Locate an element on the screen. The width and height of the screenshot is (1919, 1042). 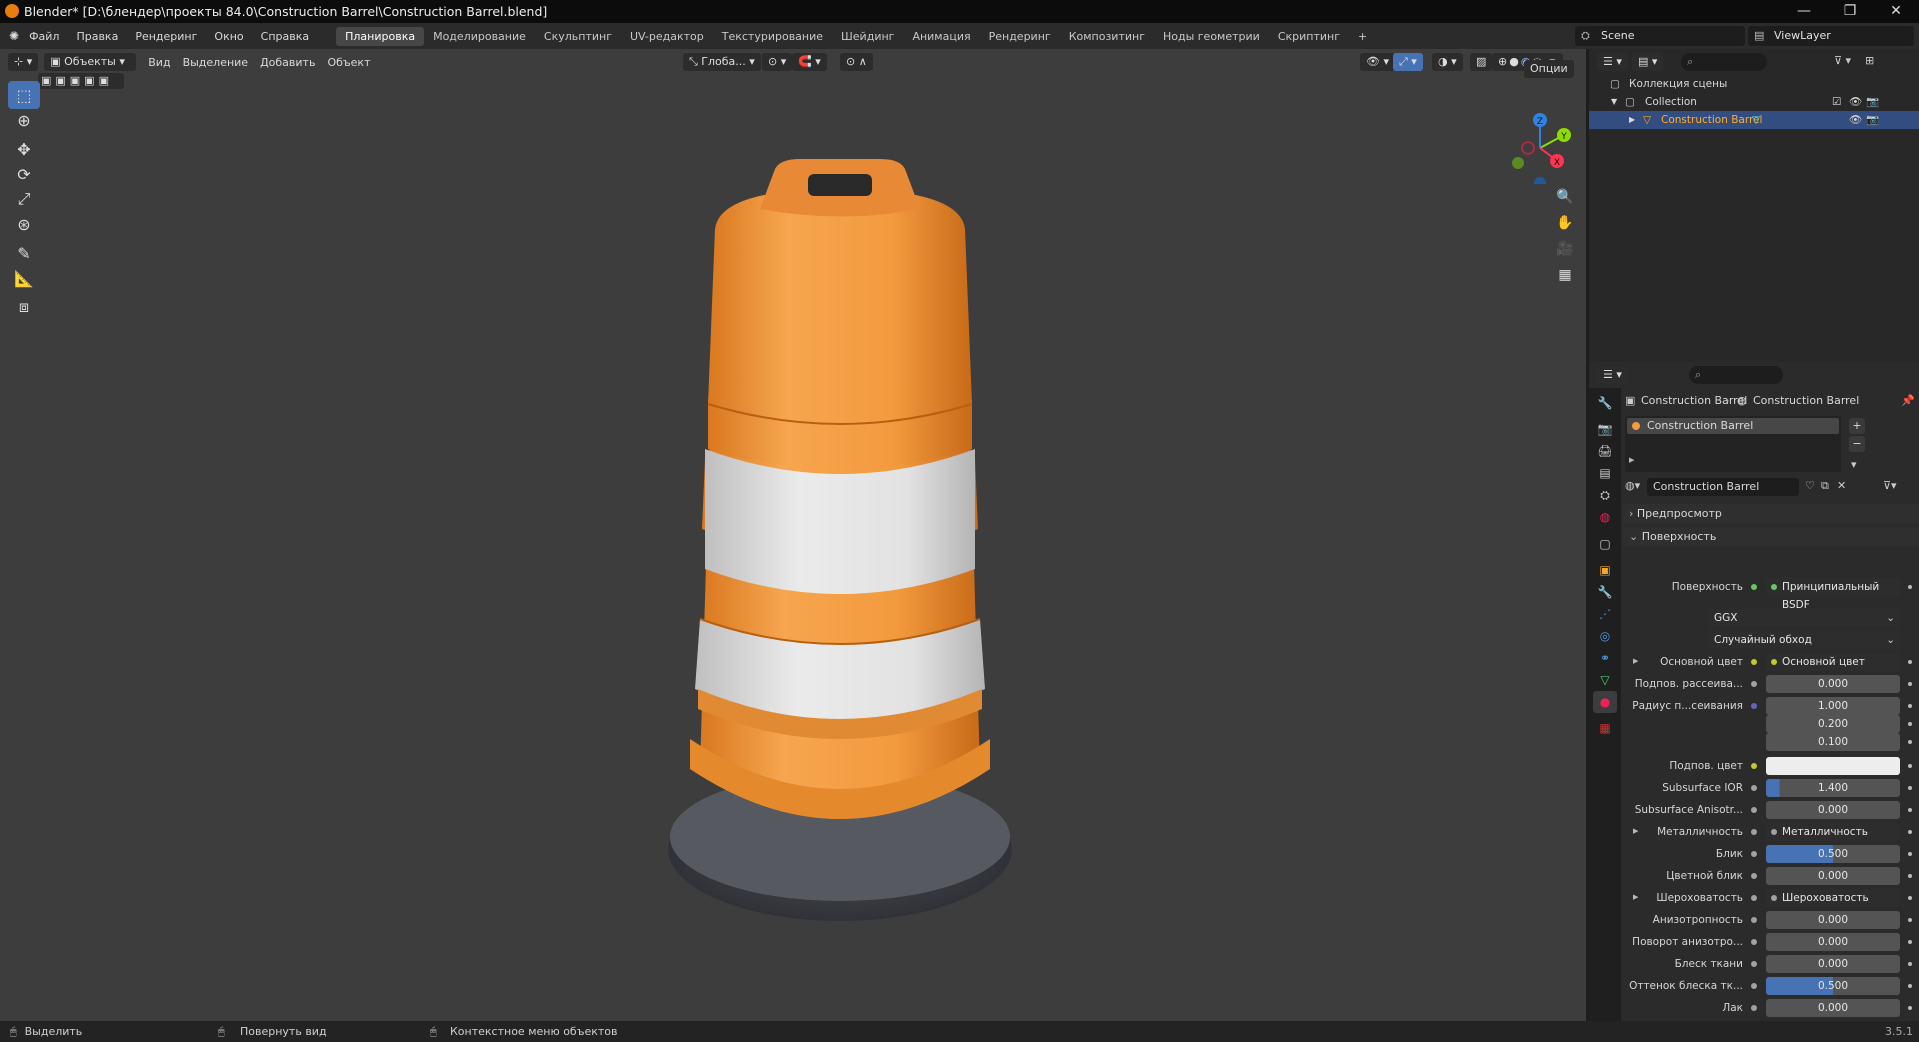
measure-tool: 📐 is located at coordinates (24, 278).